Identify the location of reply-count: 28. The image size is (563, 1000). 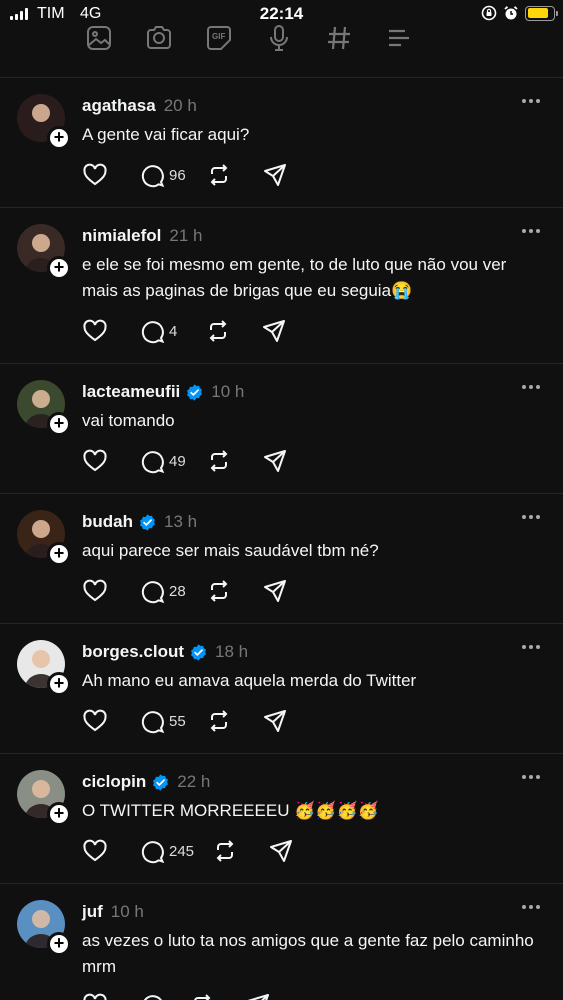
(177, 591).